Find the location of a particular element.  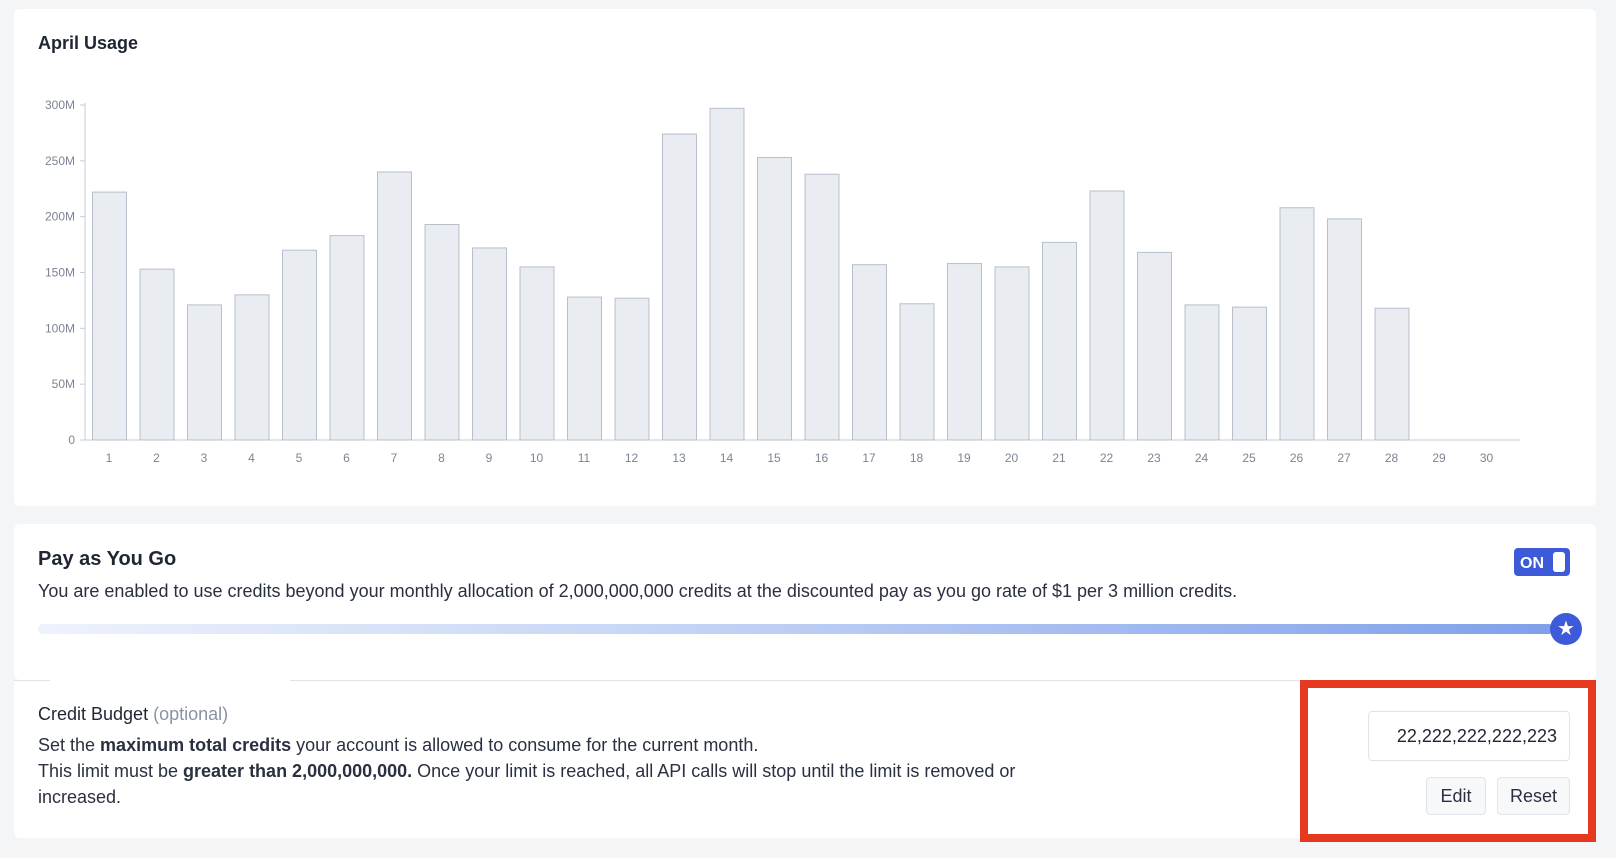

toggle-knob is located at coordinates (1559, 562).